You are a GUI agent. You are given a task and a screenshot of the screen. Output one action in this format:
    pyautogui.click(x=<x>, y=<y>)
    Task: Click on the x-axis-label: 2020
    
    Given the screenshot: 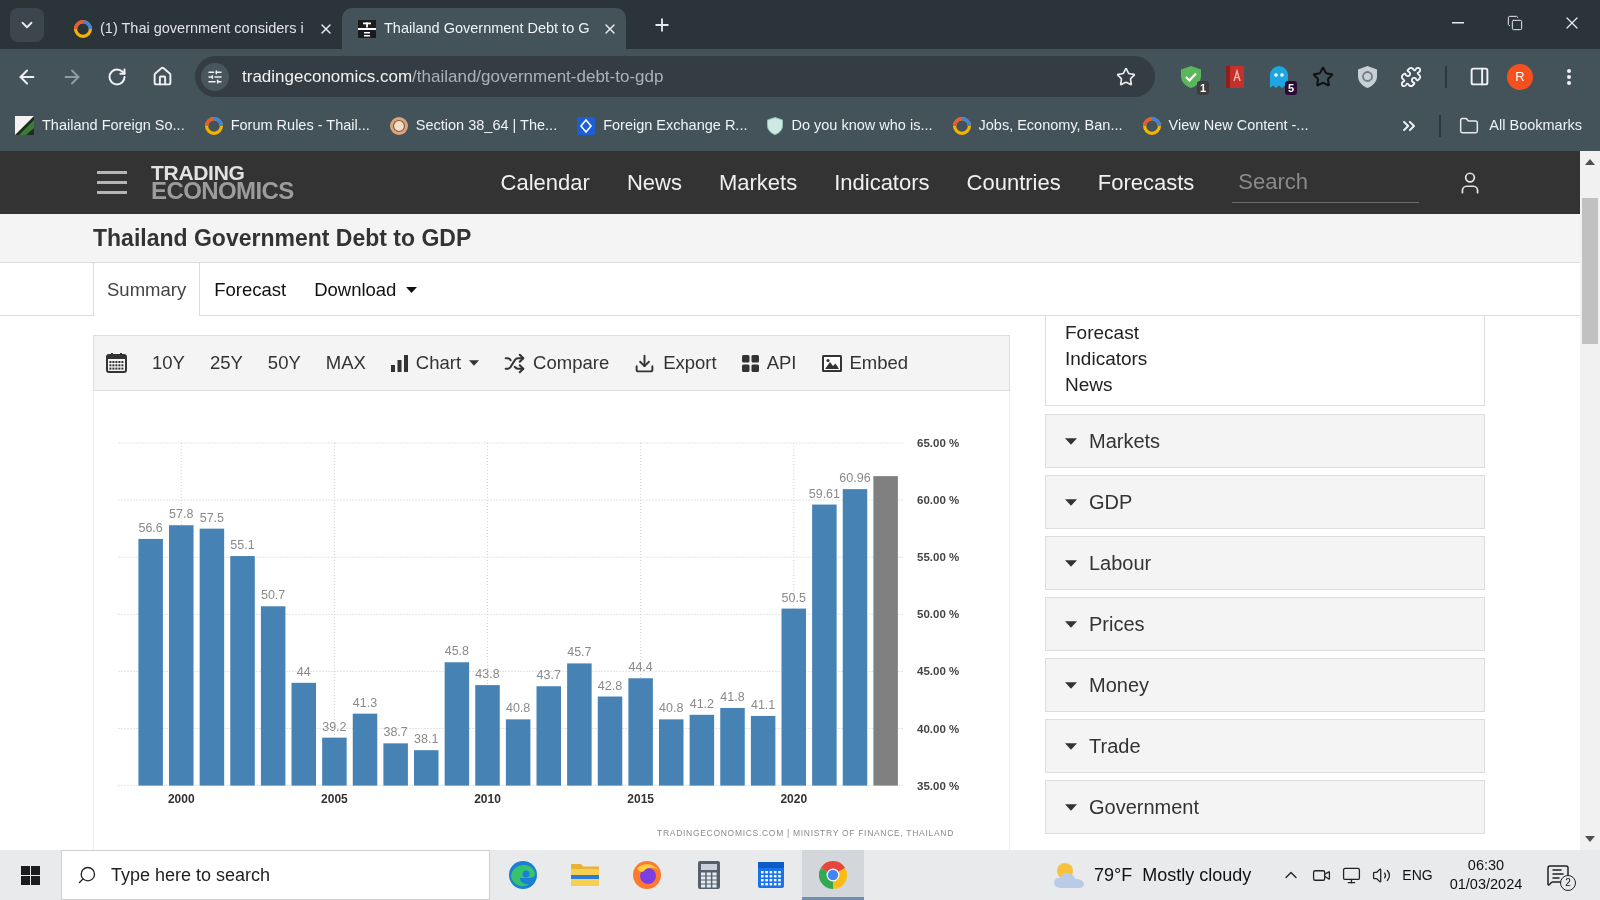 What is the action you would take?
    pyautogui.click(x=794, y=799)
    